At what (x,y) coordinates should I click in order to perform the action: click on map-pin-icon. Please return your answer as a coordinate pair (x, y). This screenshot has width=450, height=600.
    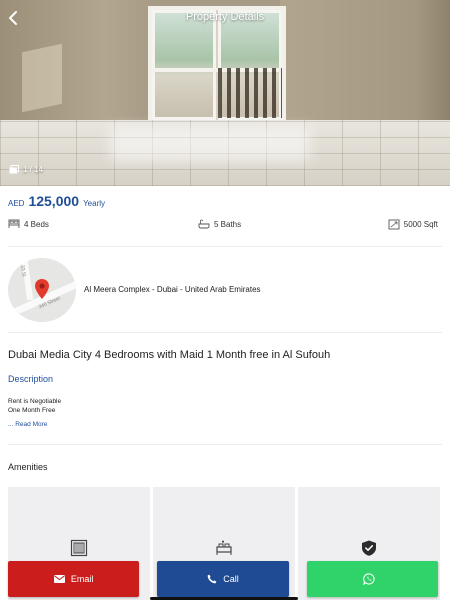
    Looking at the image, I should click on (42, 289).